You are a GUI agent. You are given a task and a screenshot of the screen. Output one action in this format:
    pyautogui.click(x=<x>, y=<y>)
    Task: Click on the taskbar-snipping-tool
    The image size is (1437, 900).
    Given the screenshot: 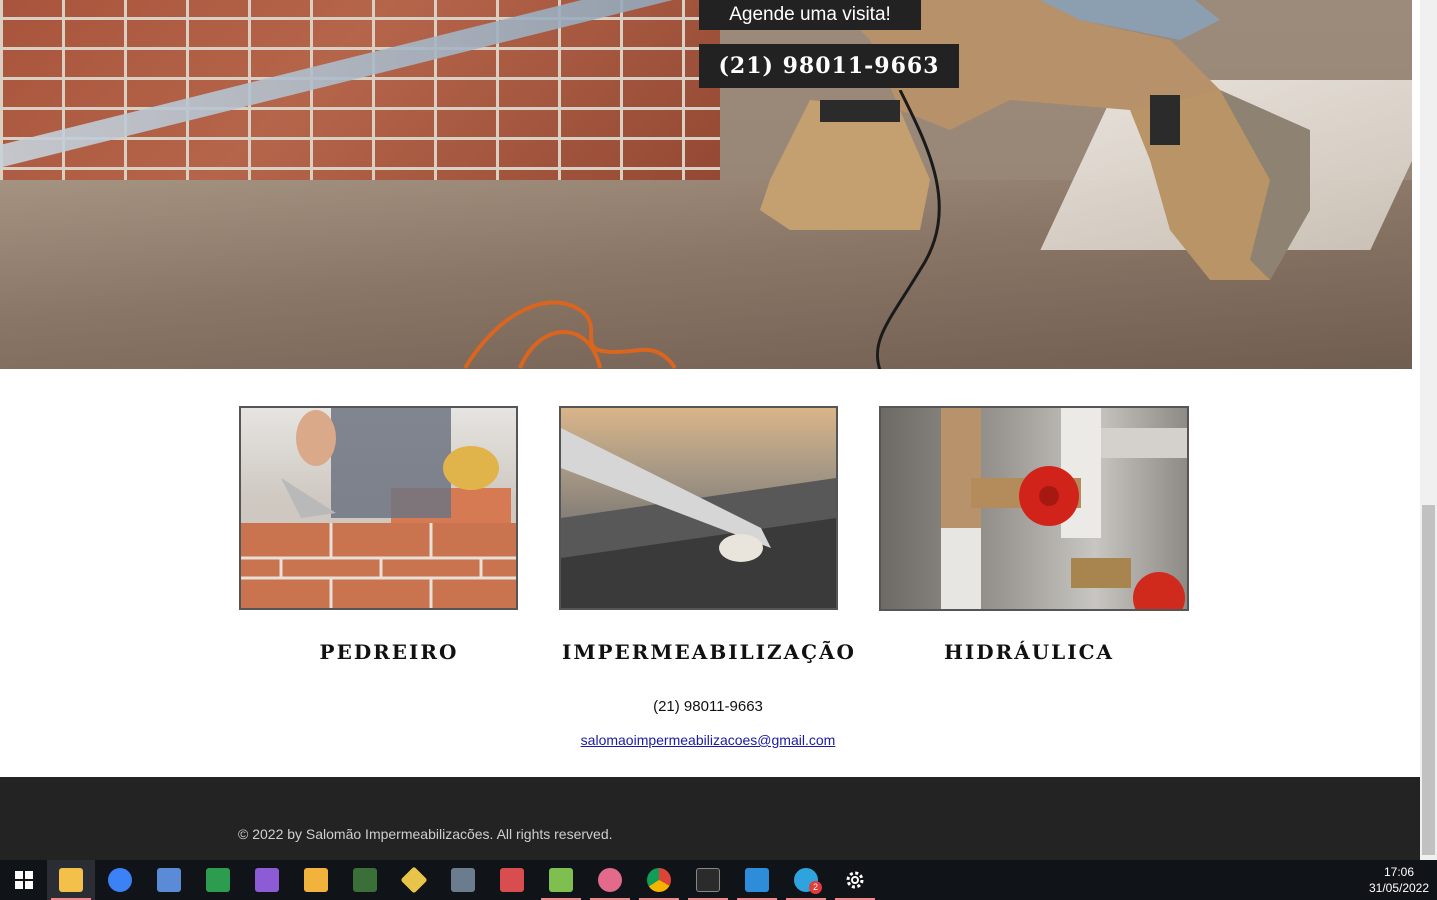 What is the action you would take?
    pyautogui.click(x=512, y=880)
    